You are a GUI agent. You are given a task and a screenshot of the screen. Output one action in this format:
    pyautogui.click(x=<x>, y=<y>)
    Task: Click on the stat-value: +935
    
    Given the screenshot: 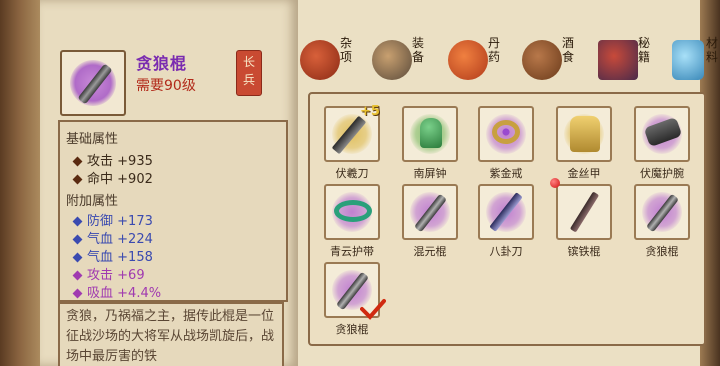 What is the action you would take?
    pyautogui.click(x=135, y=161)
    